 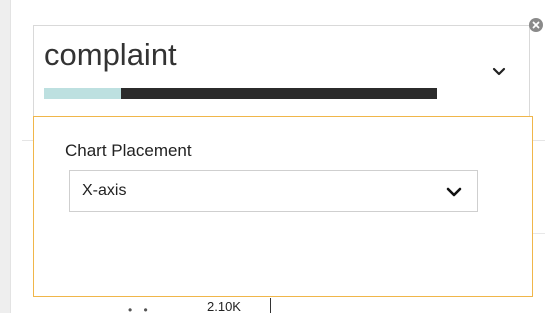 I want to click on chart-placement-value: X-axis, so click(x=104, y=190).